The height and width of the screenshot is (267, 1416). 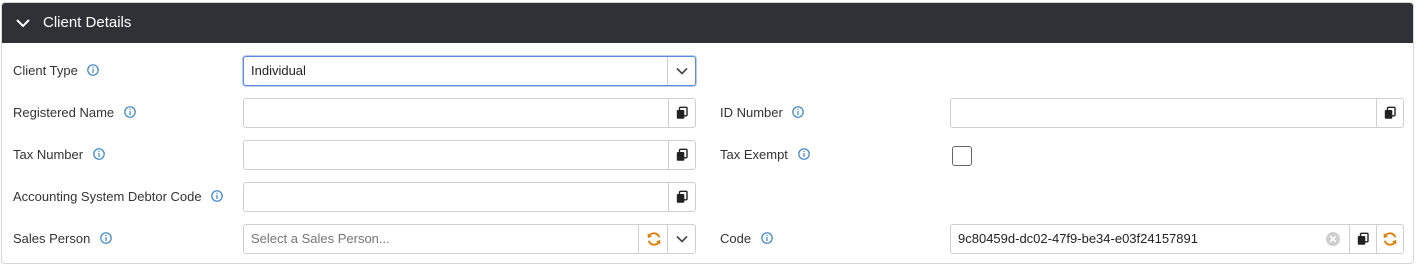 I want to click on registered-name-label: Registered Name, so click(x=74, y=112).